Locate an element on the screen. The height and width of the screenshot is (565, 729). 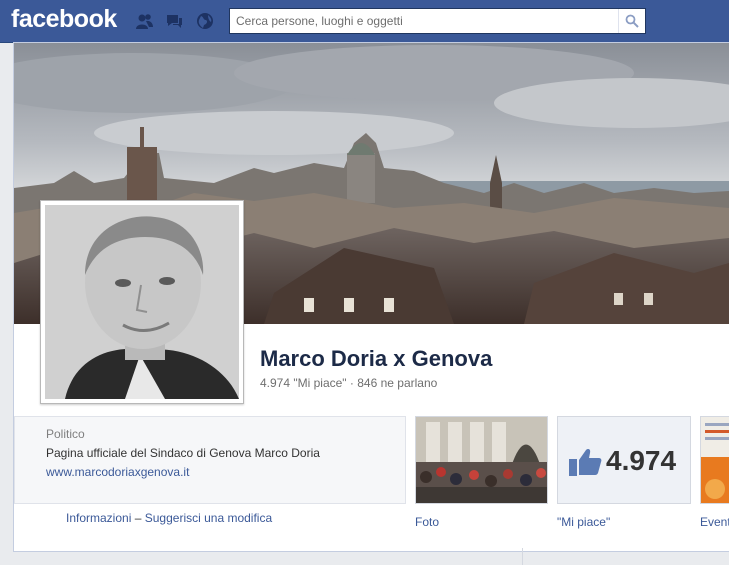
search-icon is located at coordinates (632, 21).